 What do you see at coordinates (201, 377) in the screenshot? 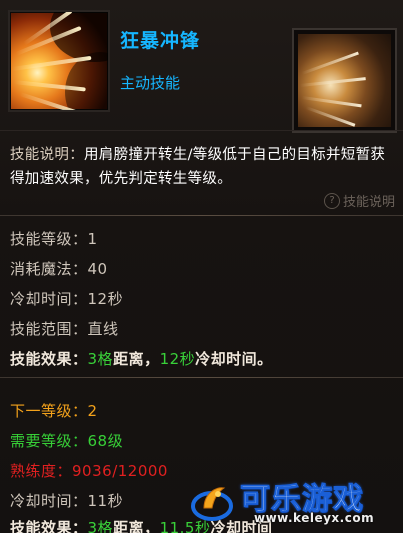
I see `next-level-divider` at bounding box center [201, 377].